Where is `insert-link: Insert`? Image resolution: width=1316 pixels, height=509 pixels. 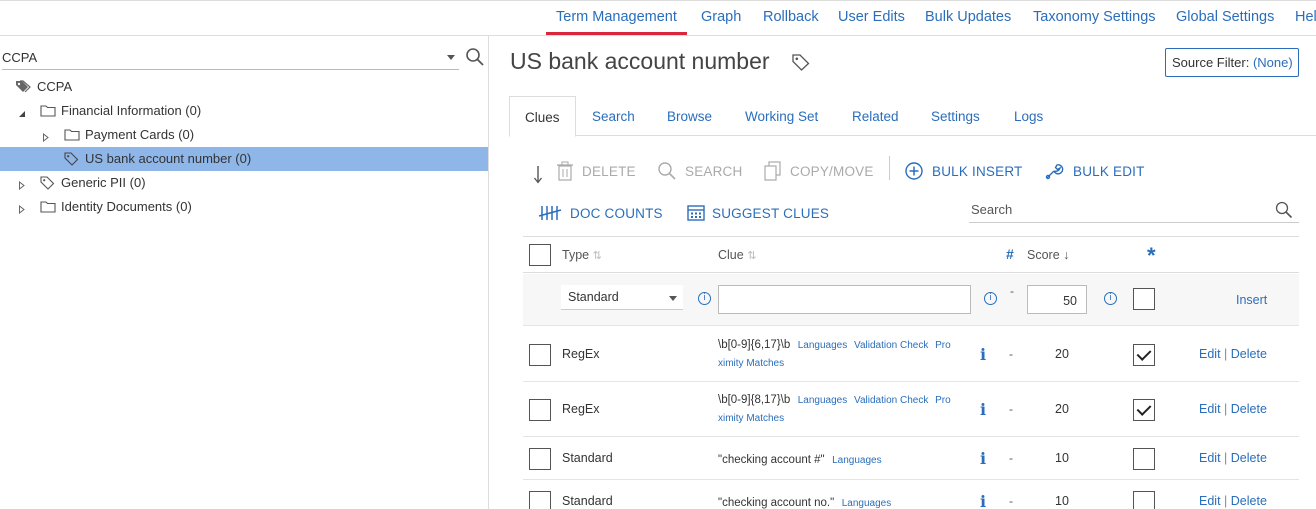
insert-link: Insert is located at coordinates (1251, 300).